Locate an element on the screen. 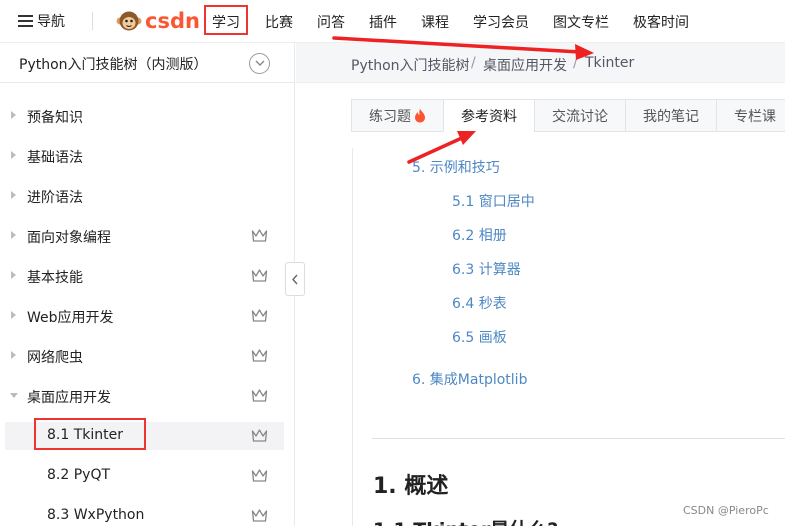  sidebar-item-oop: 面向对象编程 is located at coordinates (147, 236).